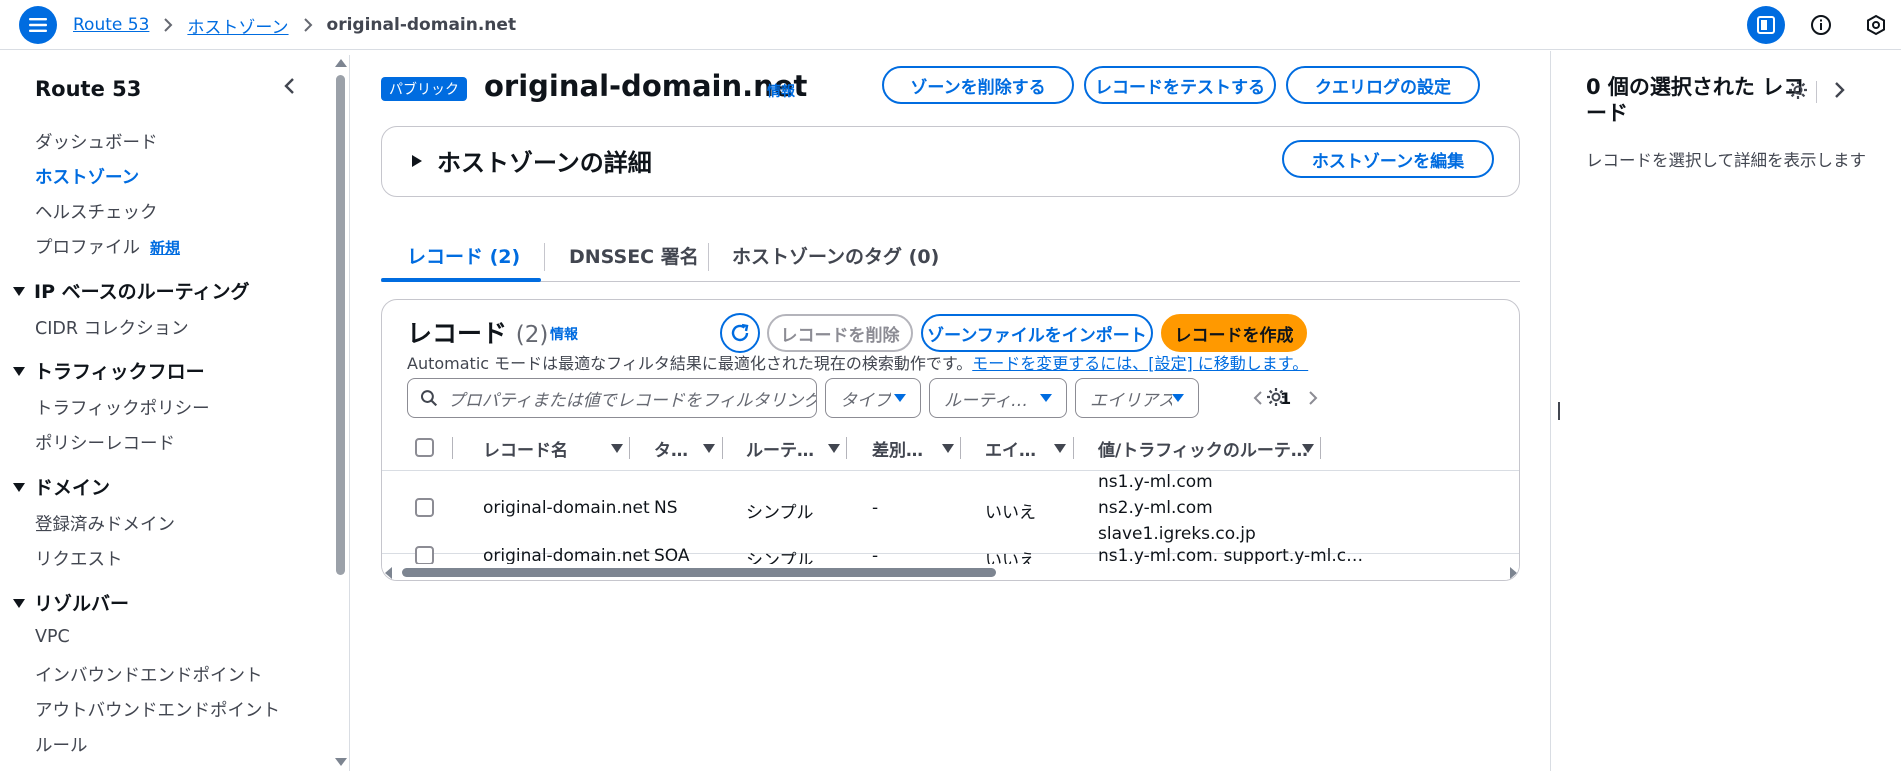  Describe the element at coordinates (1388, 159) in the screenshot. I see `edit-hosted-zone-button: ホストゾーンを編集` at that location.